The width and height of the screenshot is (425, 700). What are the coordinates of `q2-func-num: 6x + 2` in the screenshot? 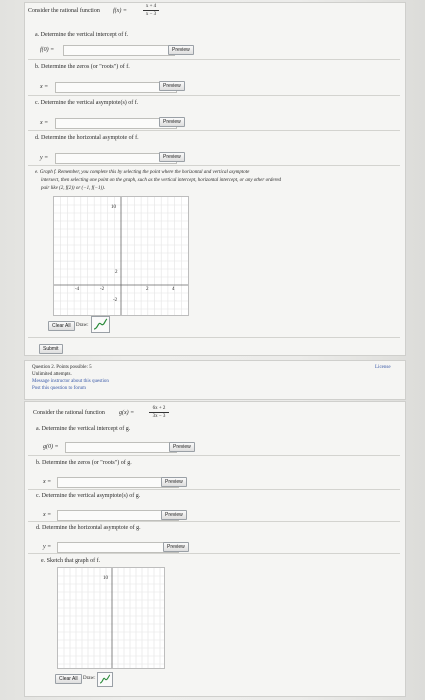 It's located at (159, 408).